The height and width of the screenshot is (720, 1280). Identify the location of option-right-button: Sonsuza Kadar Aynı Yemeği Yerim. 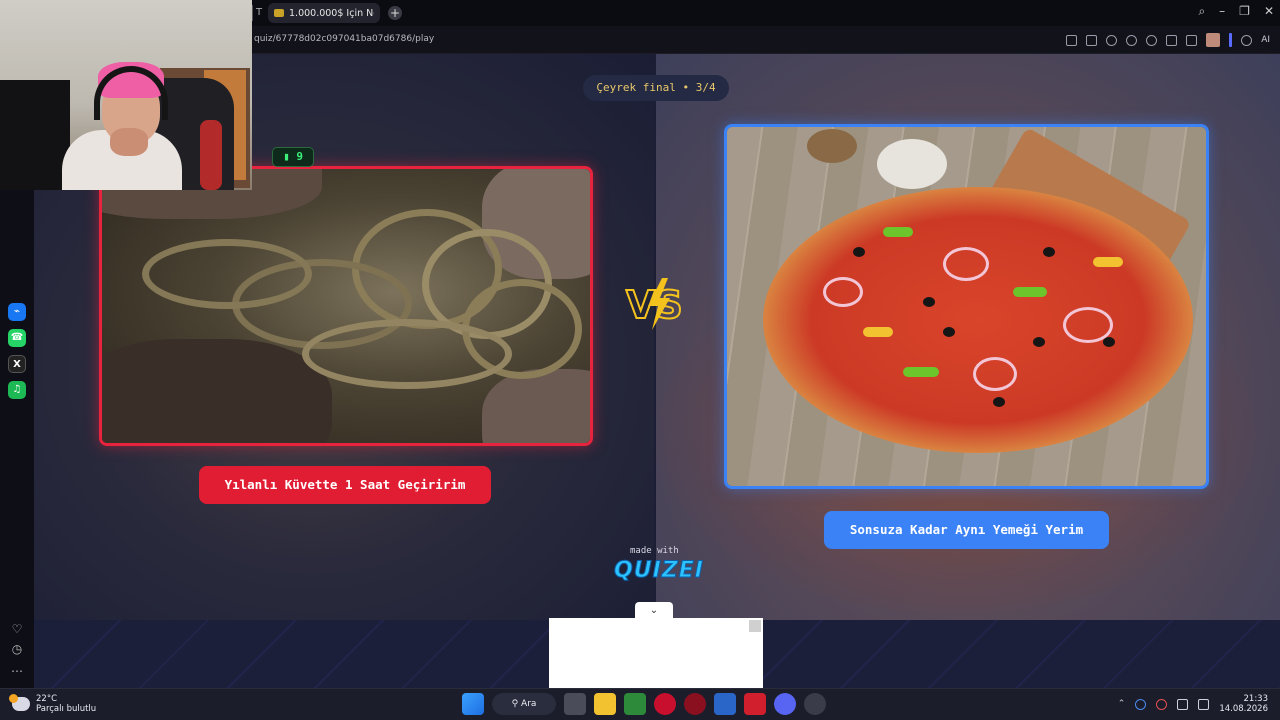
(966, 530).